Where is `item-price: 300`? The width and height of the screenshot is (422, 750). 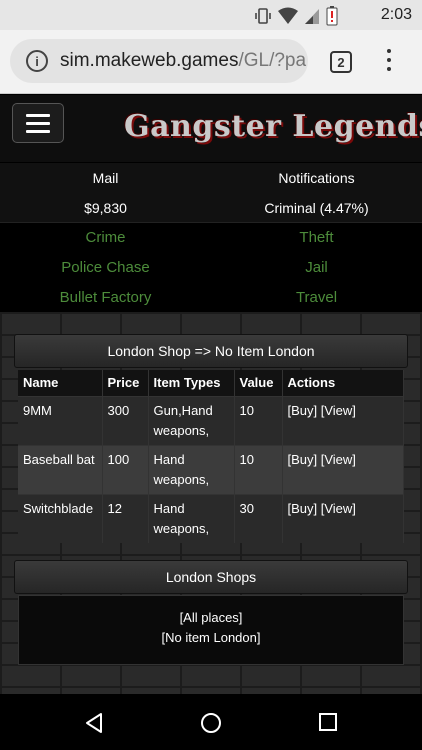 item-price: 300 is located at coordinates (125, 420).